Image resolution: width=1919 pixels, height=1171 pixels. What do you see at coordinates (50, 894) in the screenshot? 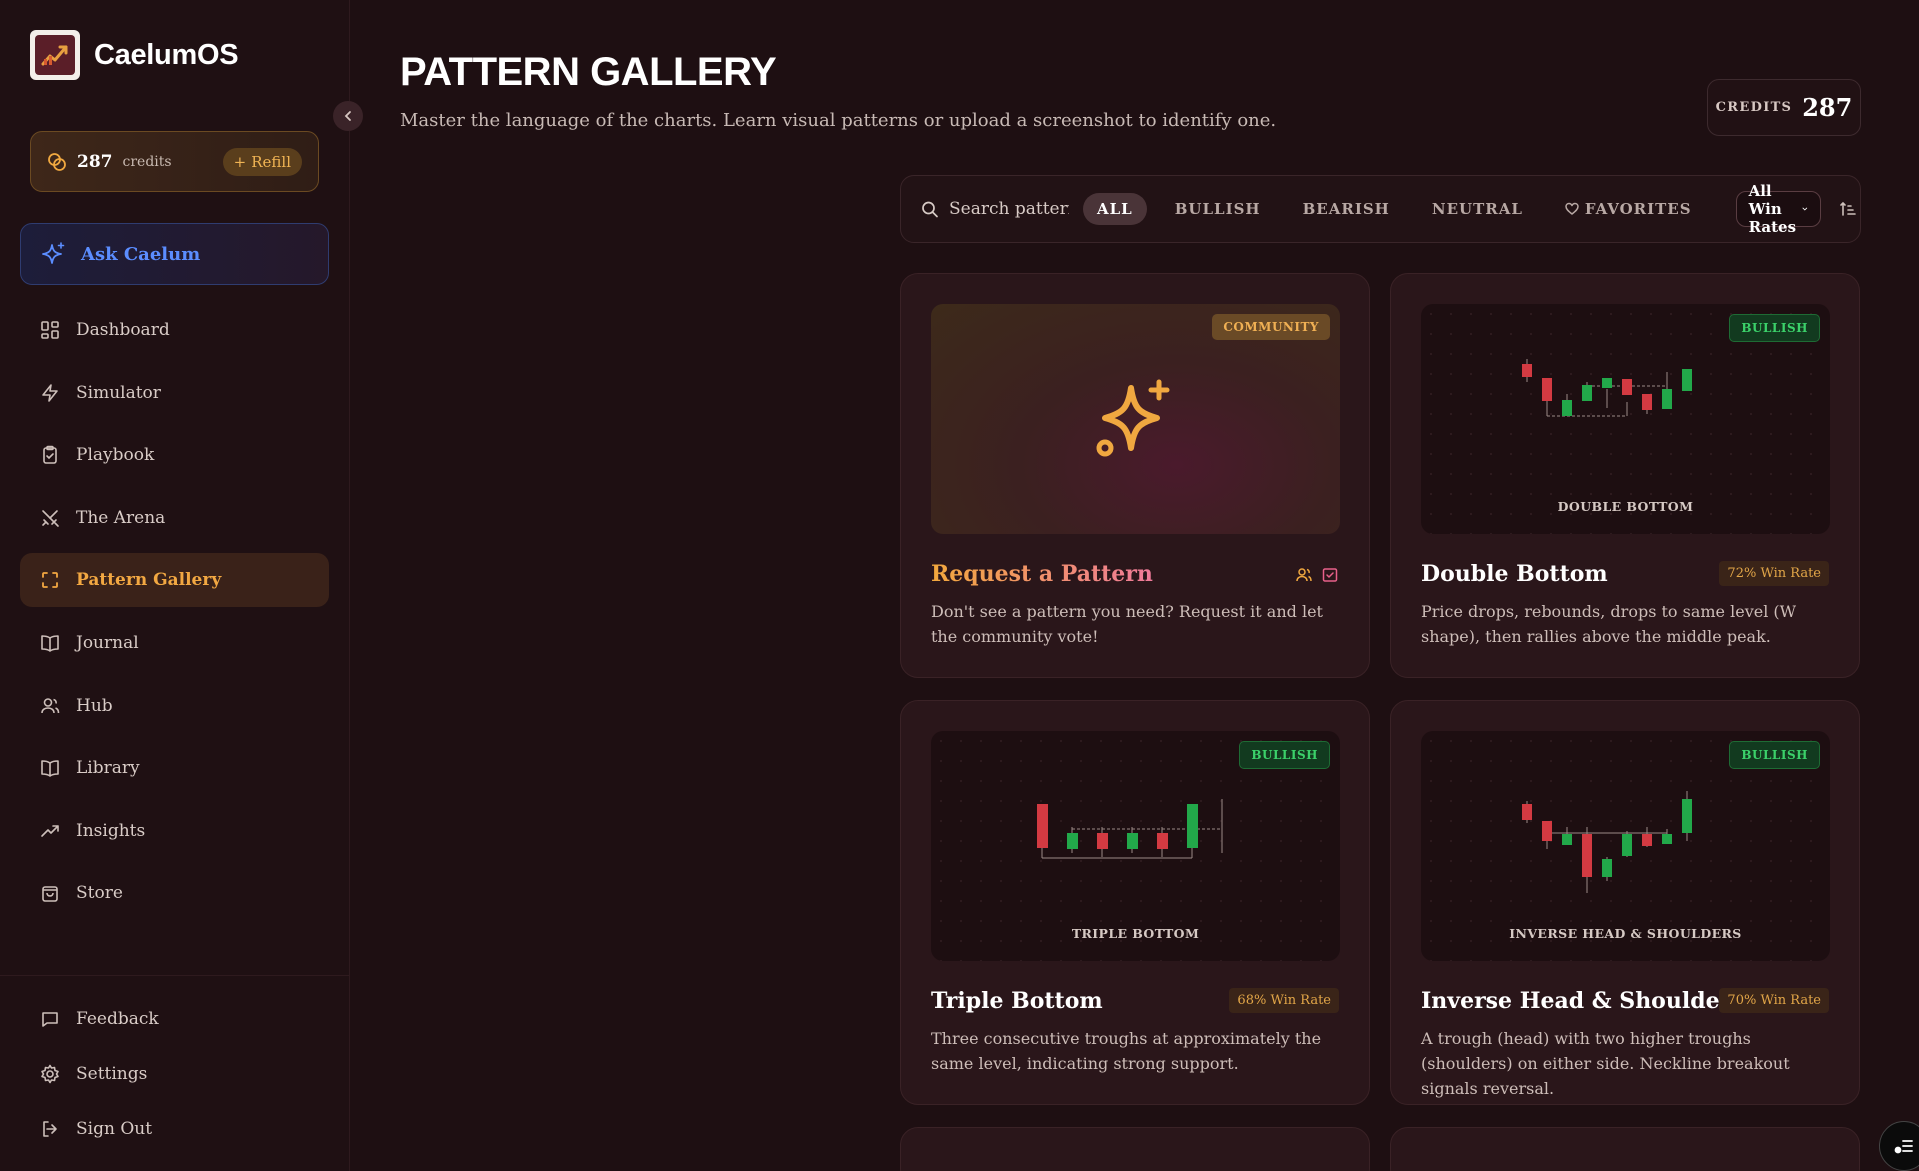
I see `shopping-bag-icon` at bounding box center [50, 894].